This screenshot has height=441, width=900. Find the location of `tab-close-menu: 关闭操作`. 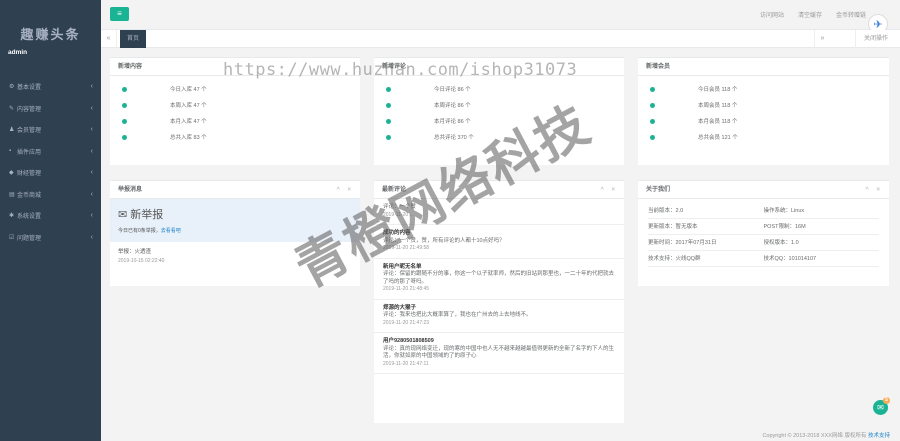

tab-close-menu: 关闭操作 is located at coordinates (871, 39).